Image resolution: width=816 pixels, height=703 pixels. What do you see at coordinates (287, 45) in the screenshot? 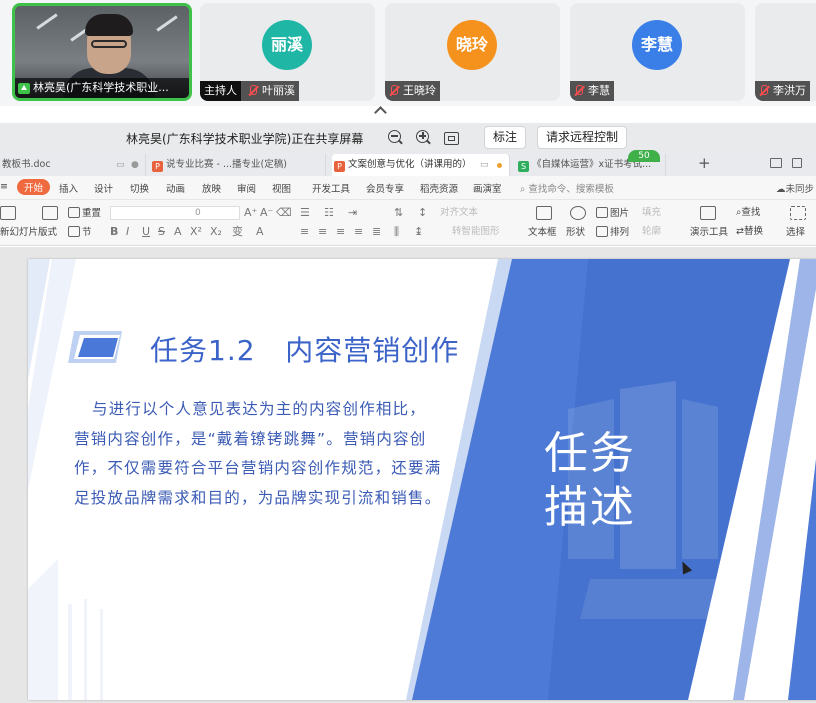
I see `avatar: 丽溪` at bounding box center [287, 45].